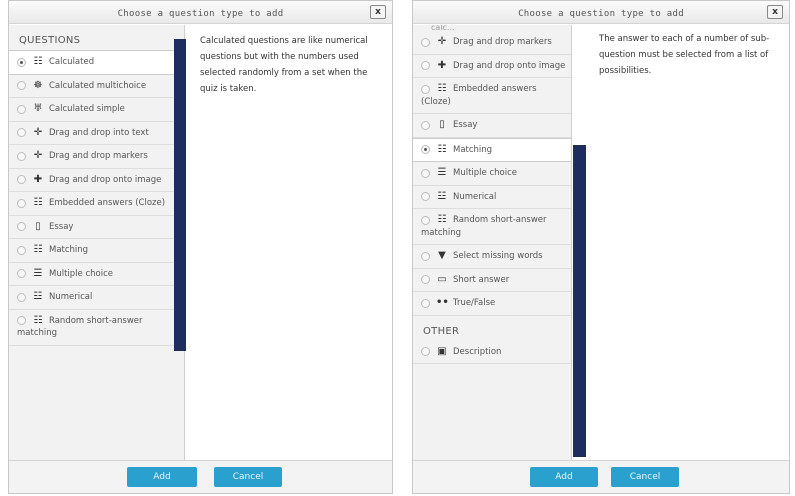 The height and width of the screenshot is (496, 795). What do you see at coordinates (107, 203) in the screenshot?
I see `option-label: Embedded answers (Cloze)` at bounding box center [107, 203].